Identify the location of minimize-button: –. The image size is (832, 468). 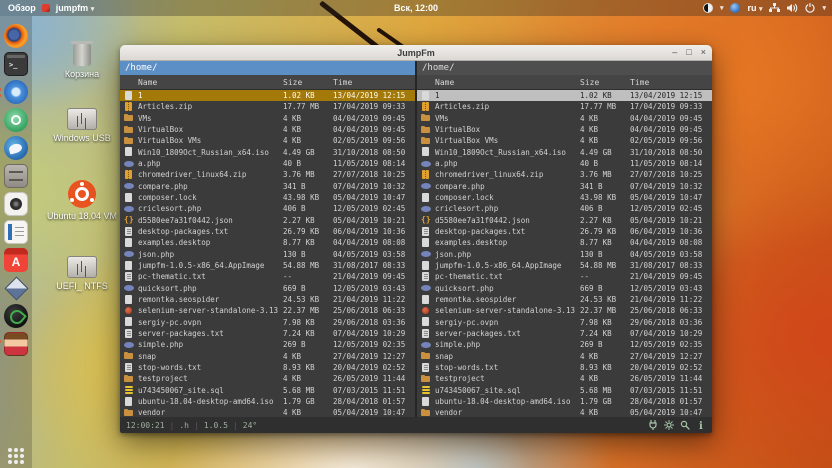
(674, 52).